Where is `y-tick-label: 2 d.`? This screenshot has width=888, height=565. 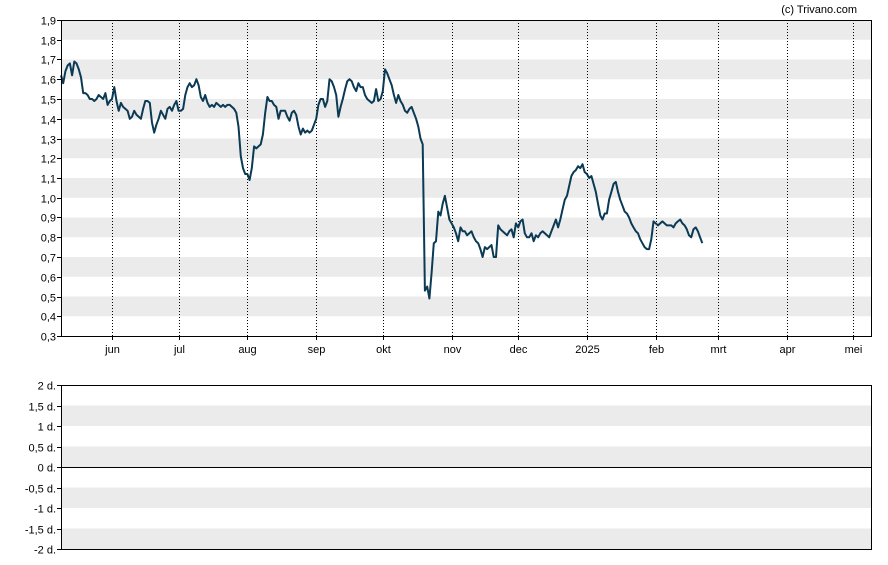
y-tick-label: 2 d. is located at coordinates (47, 387).